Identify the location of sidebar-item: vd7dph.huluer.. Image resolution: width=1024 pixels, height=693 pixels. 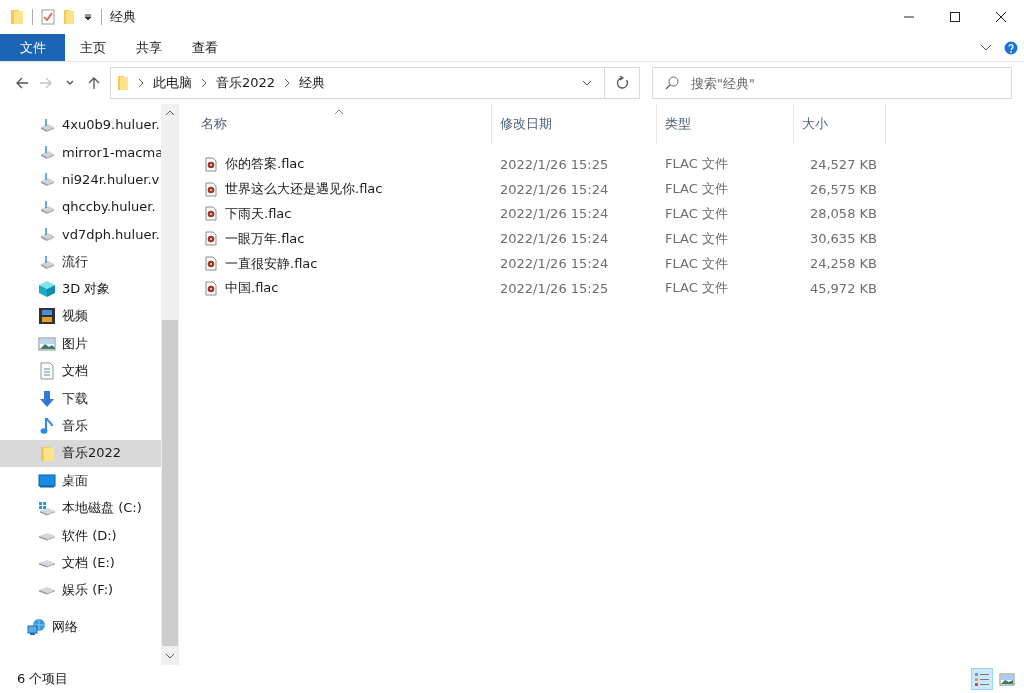
(80, 234).